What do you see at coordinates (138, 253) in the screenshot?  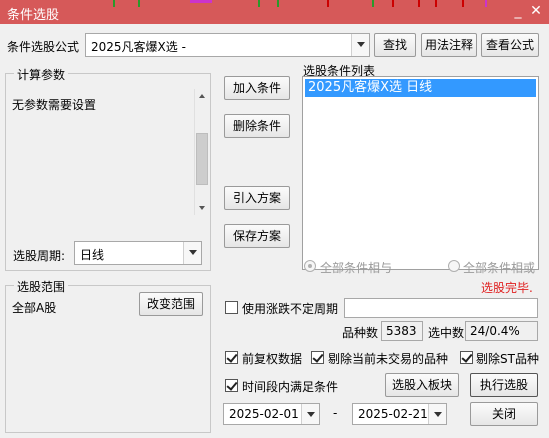 I see `period-select: 日线` at bounding box center [138, 253].